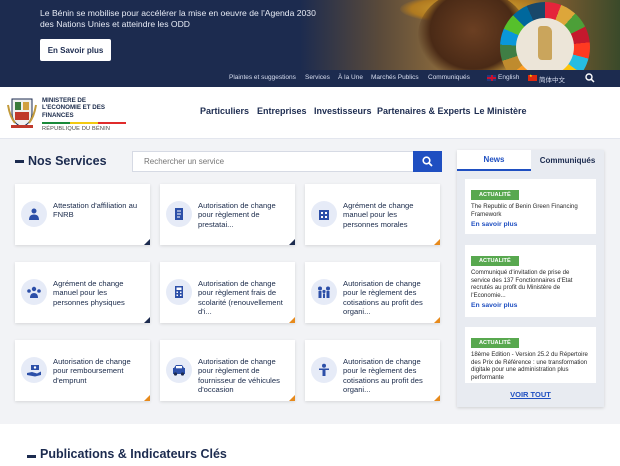  I want to click on service-card: Attestation d'affiliation au FNRB, so click(82, 214).